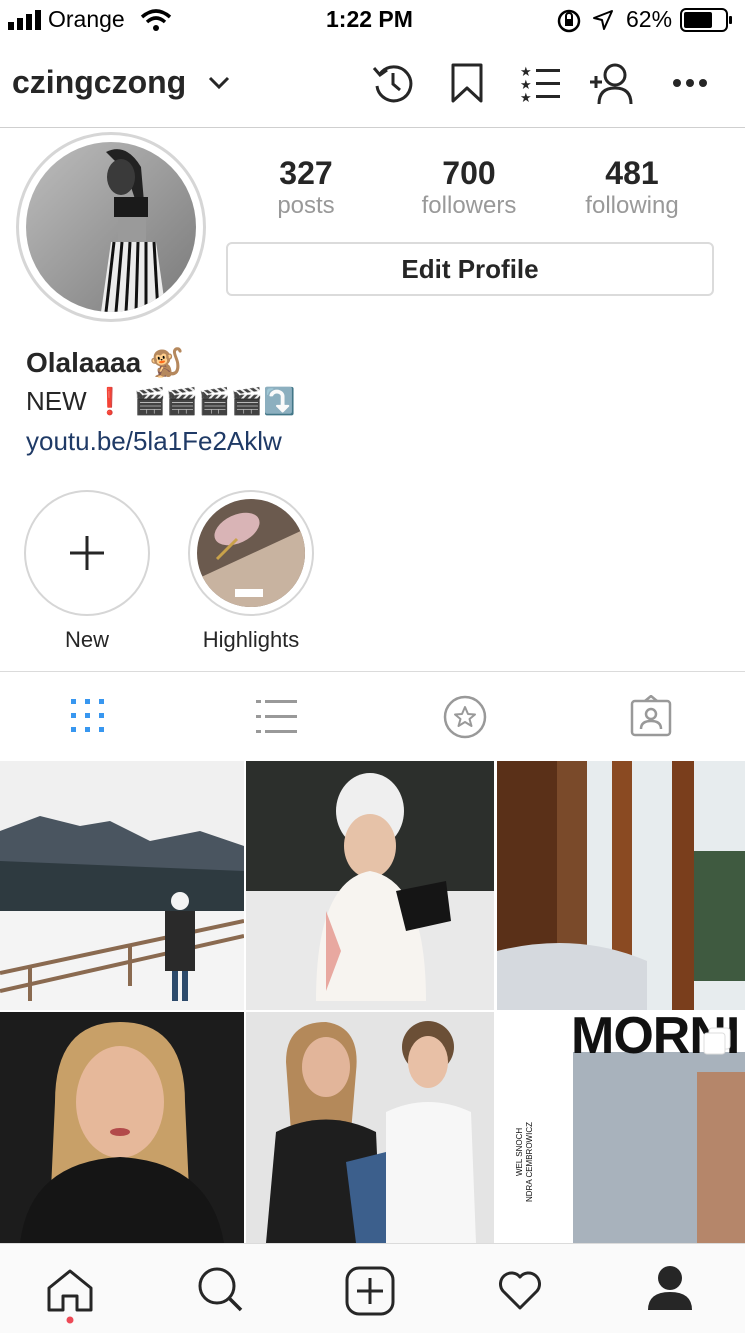 This screenshot has height=1333, width=745. I want to click on followers-count: 700 followers, so click(469, 188).